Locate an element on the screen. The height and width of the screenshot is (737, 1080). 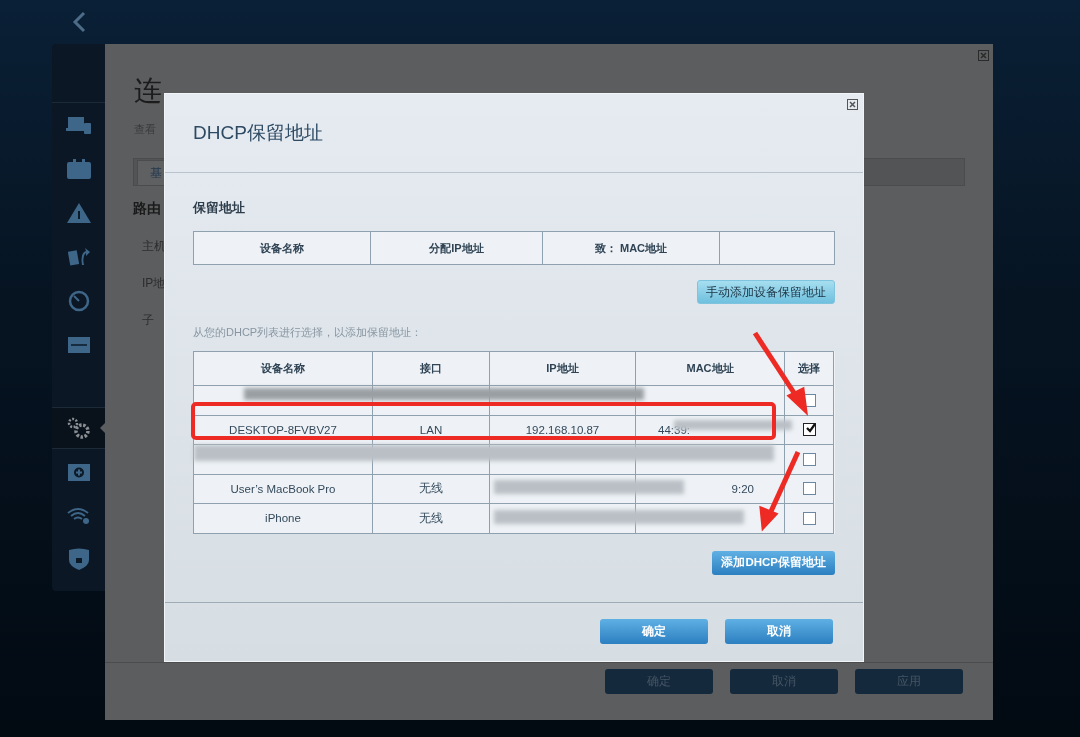
hint-text: 从您的DHCP列表进行选择，以添加保留地址： is located at coordinates (308, 332).